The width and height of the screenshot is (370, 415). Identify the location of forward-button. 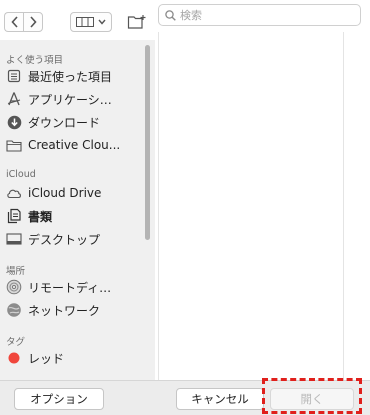
(33, 22).